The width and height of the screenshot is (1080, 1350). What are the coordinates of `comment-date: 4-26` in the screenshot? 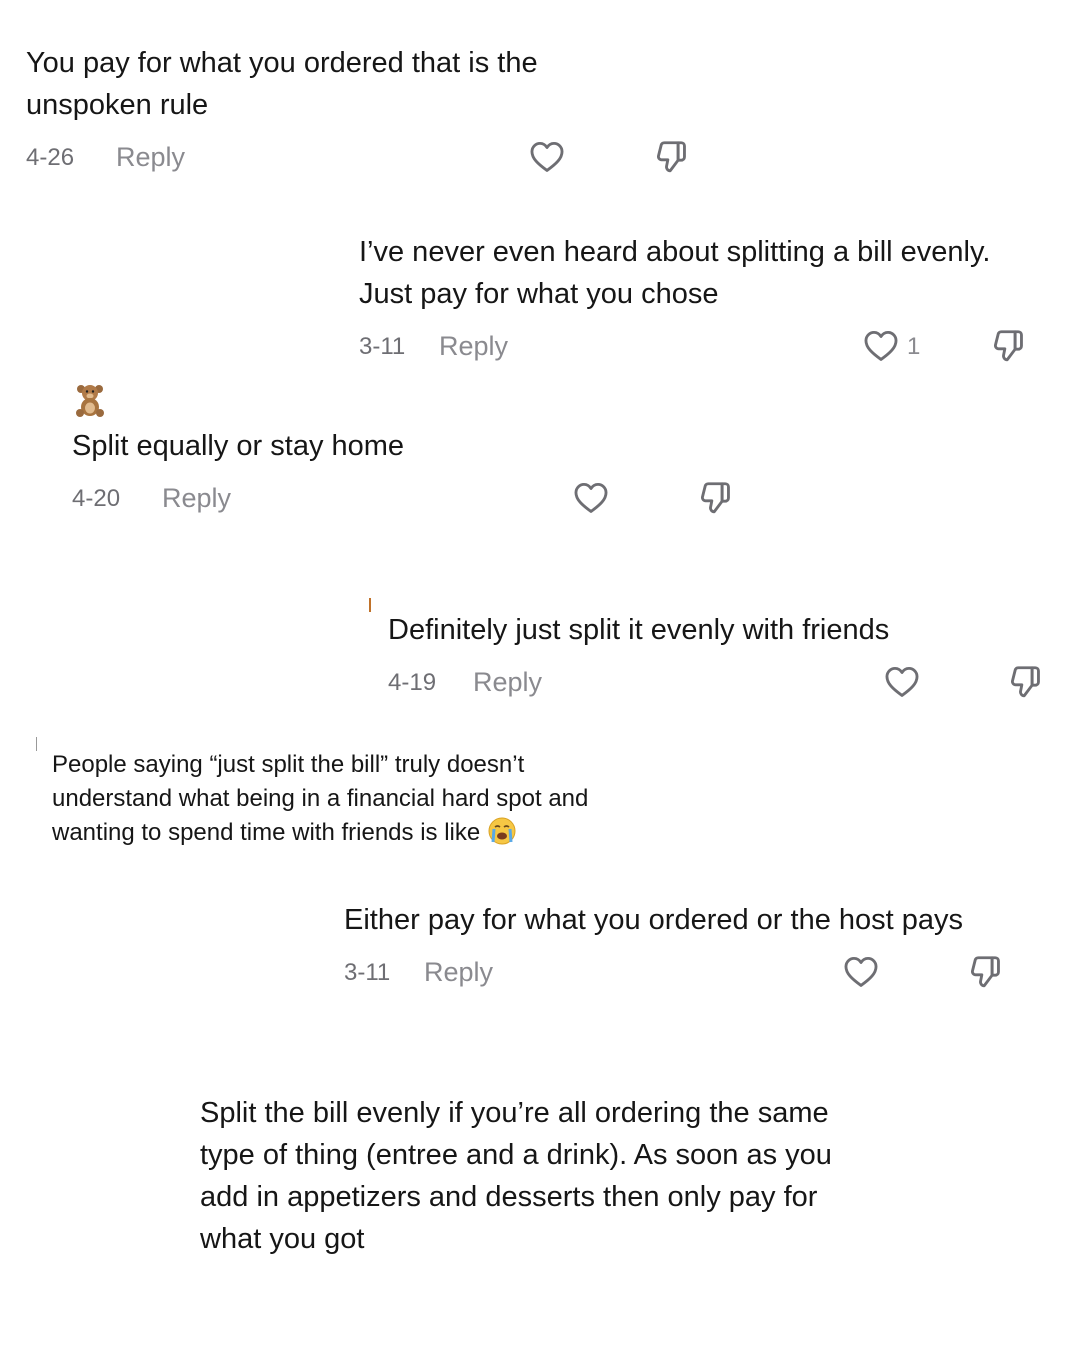 It's located at (50, 157).